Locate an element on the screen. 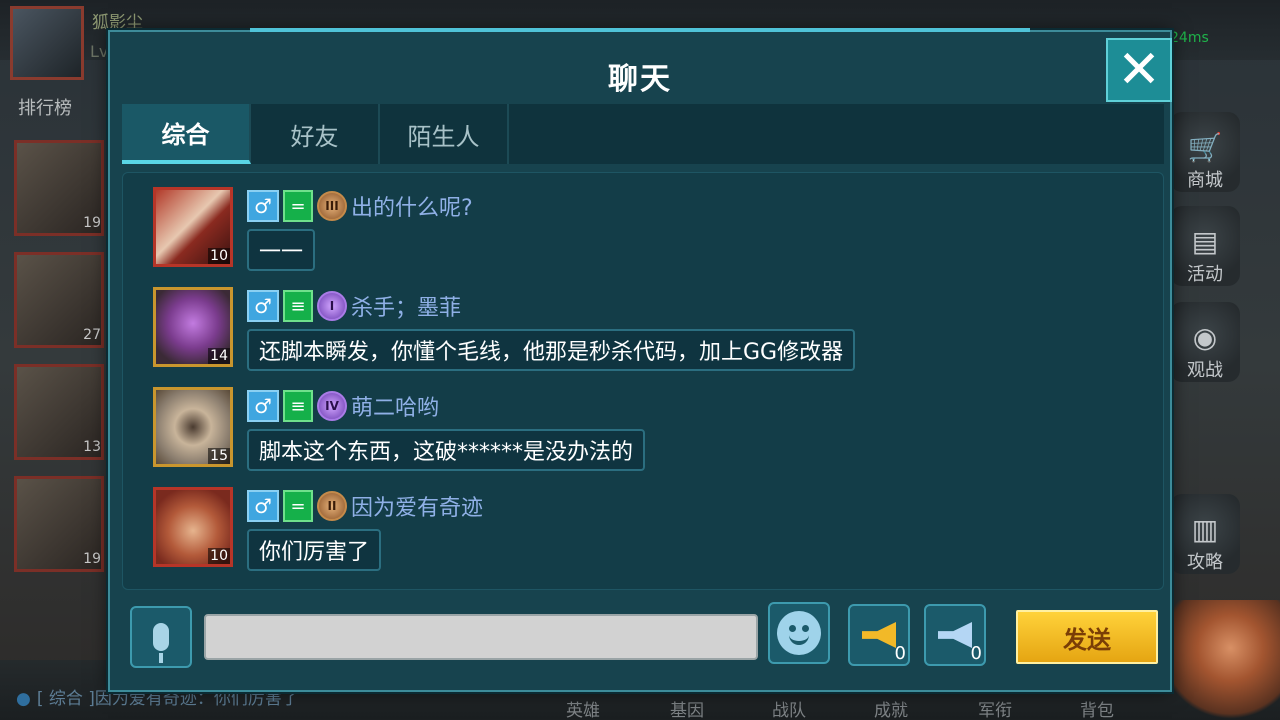  sender-meta: ♂ ≡ IV 萌二哈哟 is located at coordinates (343, 406).